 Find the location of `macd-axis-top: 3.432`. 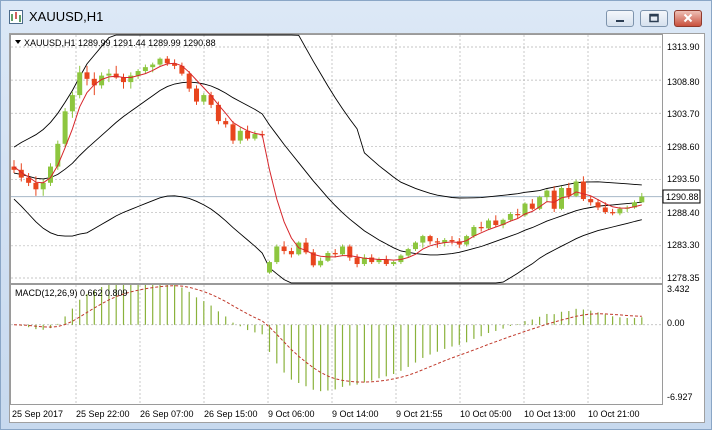

macd-axis-top: 3.432 is located at coordinates (678, 289).